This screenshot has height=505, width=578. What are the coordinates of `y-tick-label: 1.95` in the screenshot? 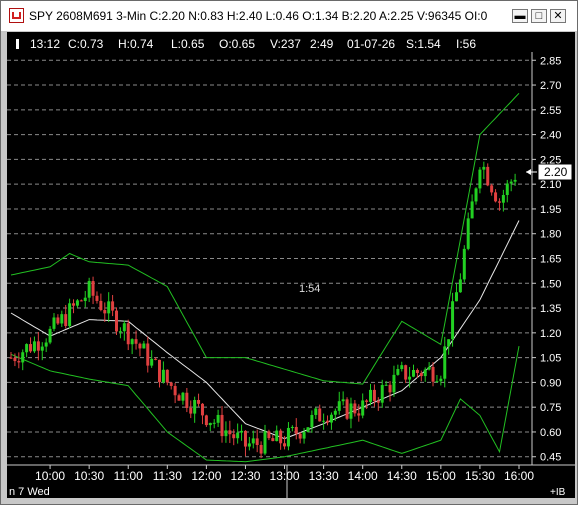 It's located at (550, 210).